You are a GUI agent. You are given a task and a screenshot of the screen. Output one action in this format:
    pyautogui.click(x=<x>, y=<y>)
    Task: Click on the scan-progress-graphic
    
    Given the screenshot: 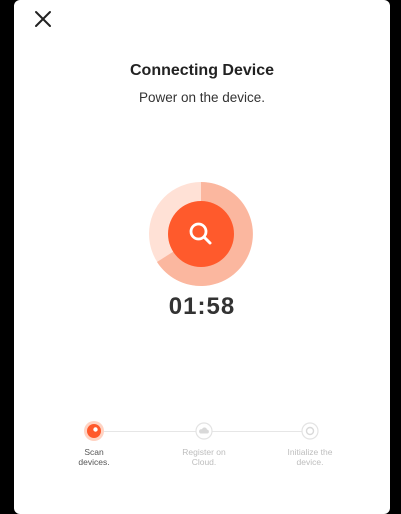 What is the action you would take?
    pyautogui.click(x=201, y=234)
    